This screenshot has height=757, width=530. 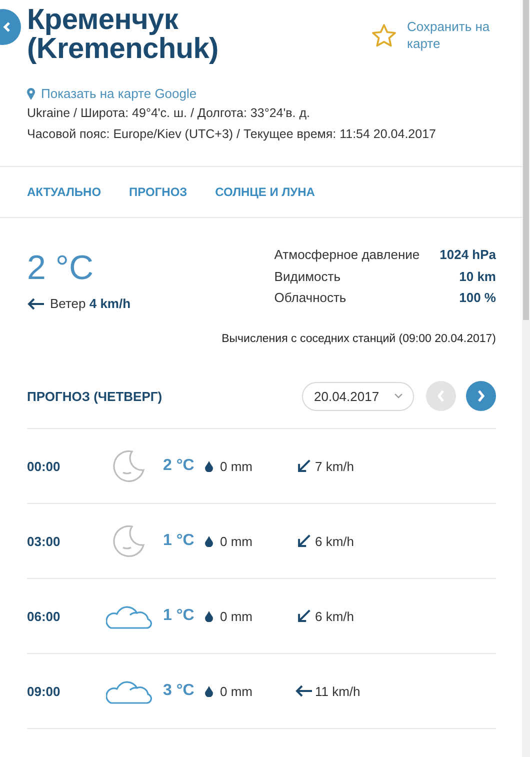 What do you see at coordinates (477, 277) in the screenshot?
I see `stat-value: 10 km` at bounding box center [477, 277].